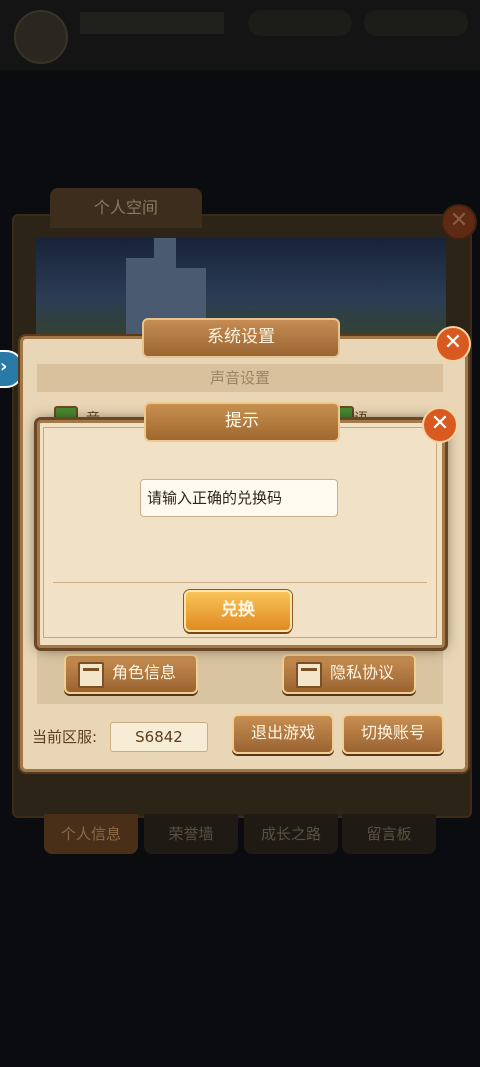 This screenshot has height=1067, width=480. Describe the element at coordinates (4, 366) in the screenshot. I see `chevron-right-icon: ›` at that location.